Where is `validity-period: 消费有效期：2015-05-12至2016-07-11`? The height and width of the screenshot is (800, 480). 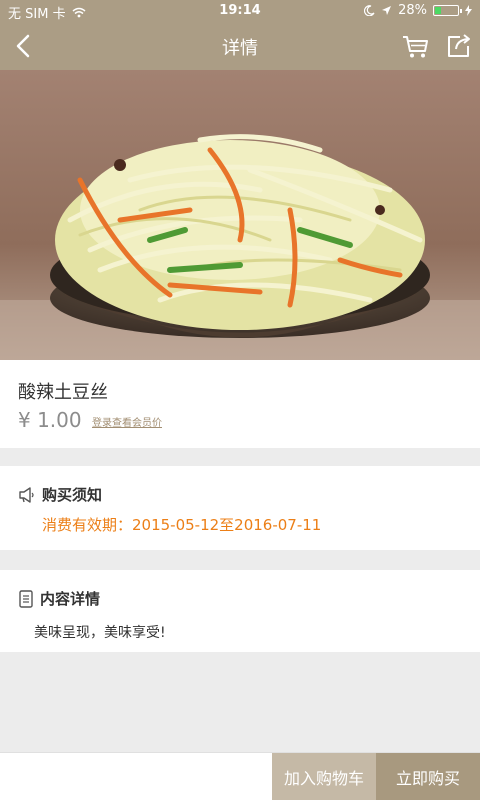 validity-period: 消费有效期：2015-05-12至2016-07-11 is located at coordinates (182, 525).